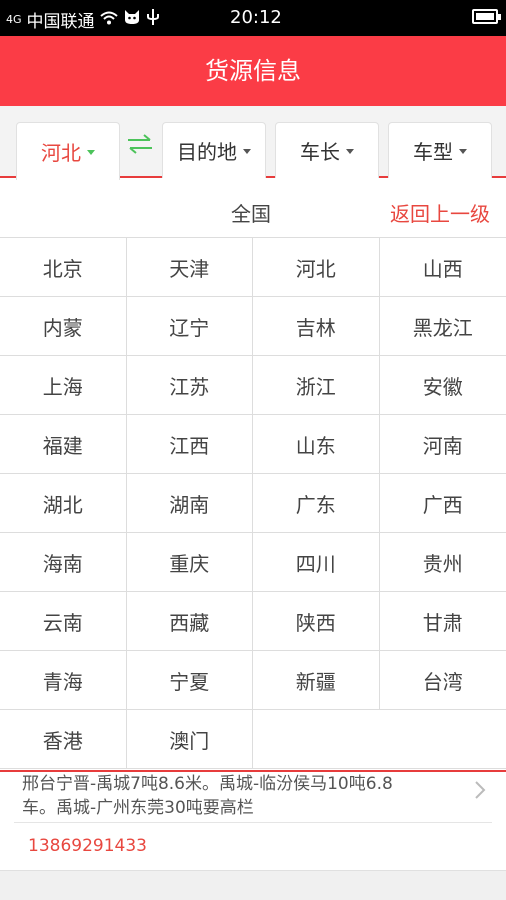  Describe the element at coordinates (63, 267) in the screenshot. I see `province-cell: 北京` at that location.